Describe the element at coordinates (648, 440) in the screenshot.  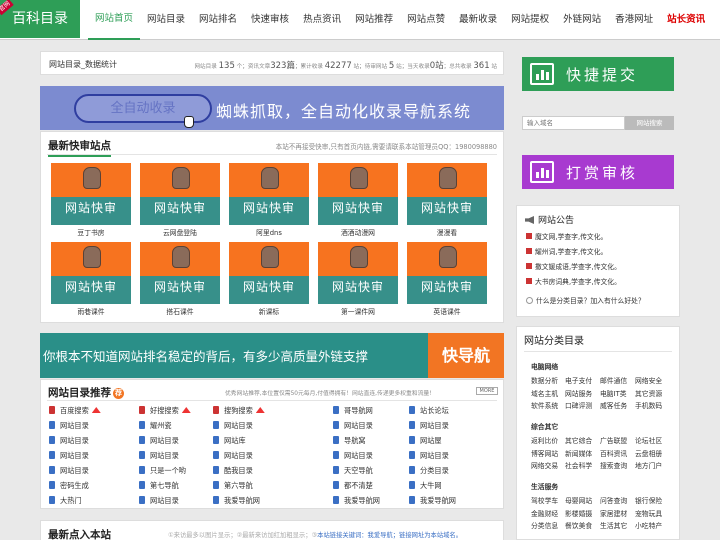
I see `category-link: 论坛社区` at that location.